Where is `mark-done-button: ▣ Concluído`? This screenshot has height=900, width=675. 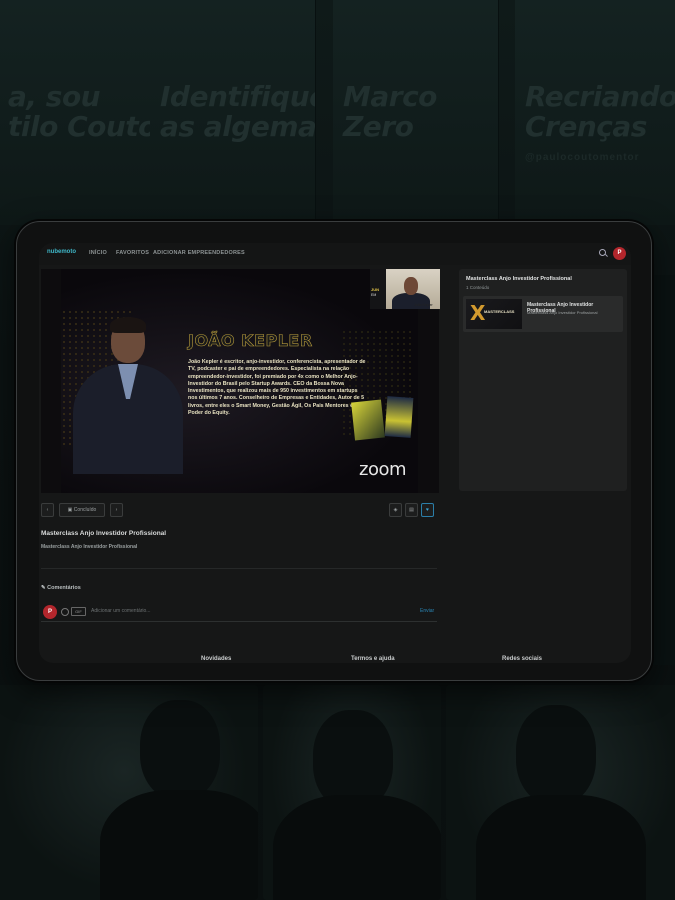
mark-done-button: ▣ Concluído is located at coordinates (82, 510).